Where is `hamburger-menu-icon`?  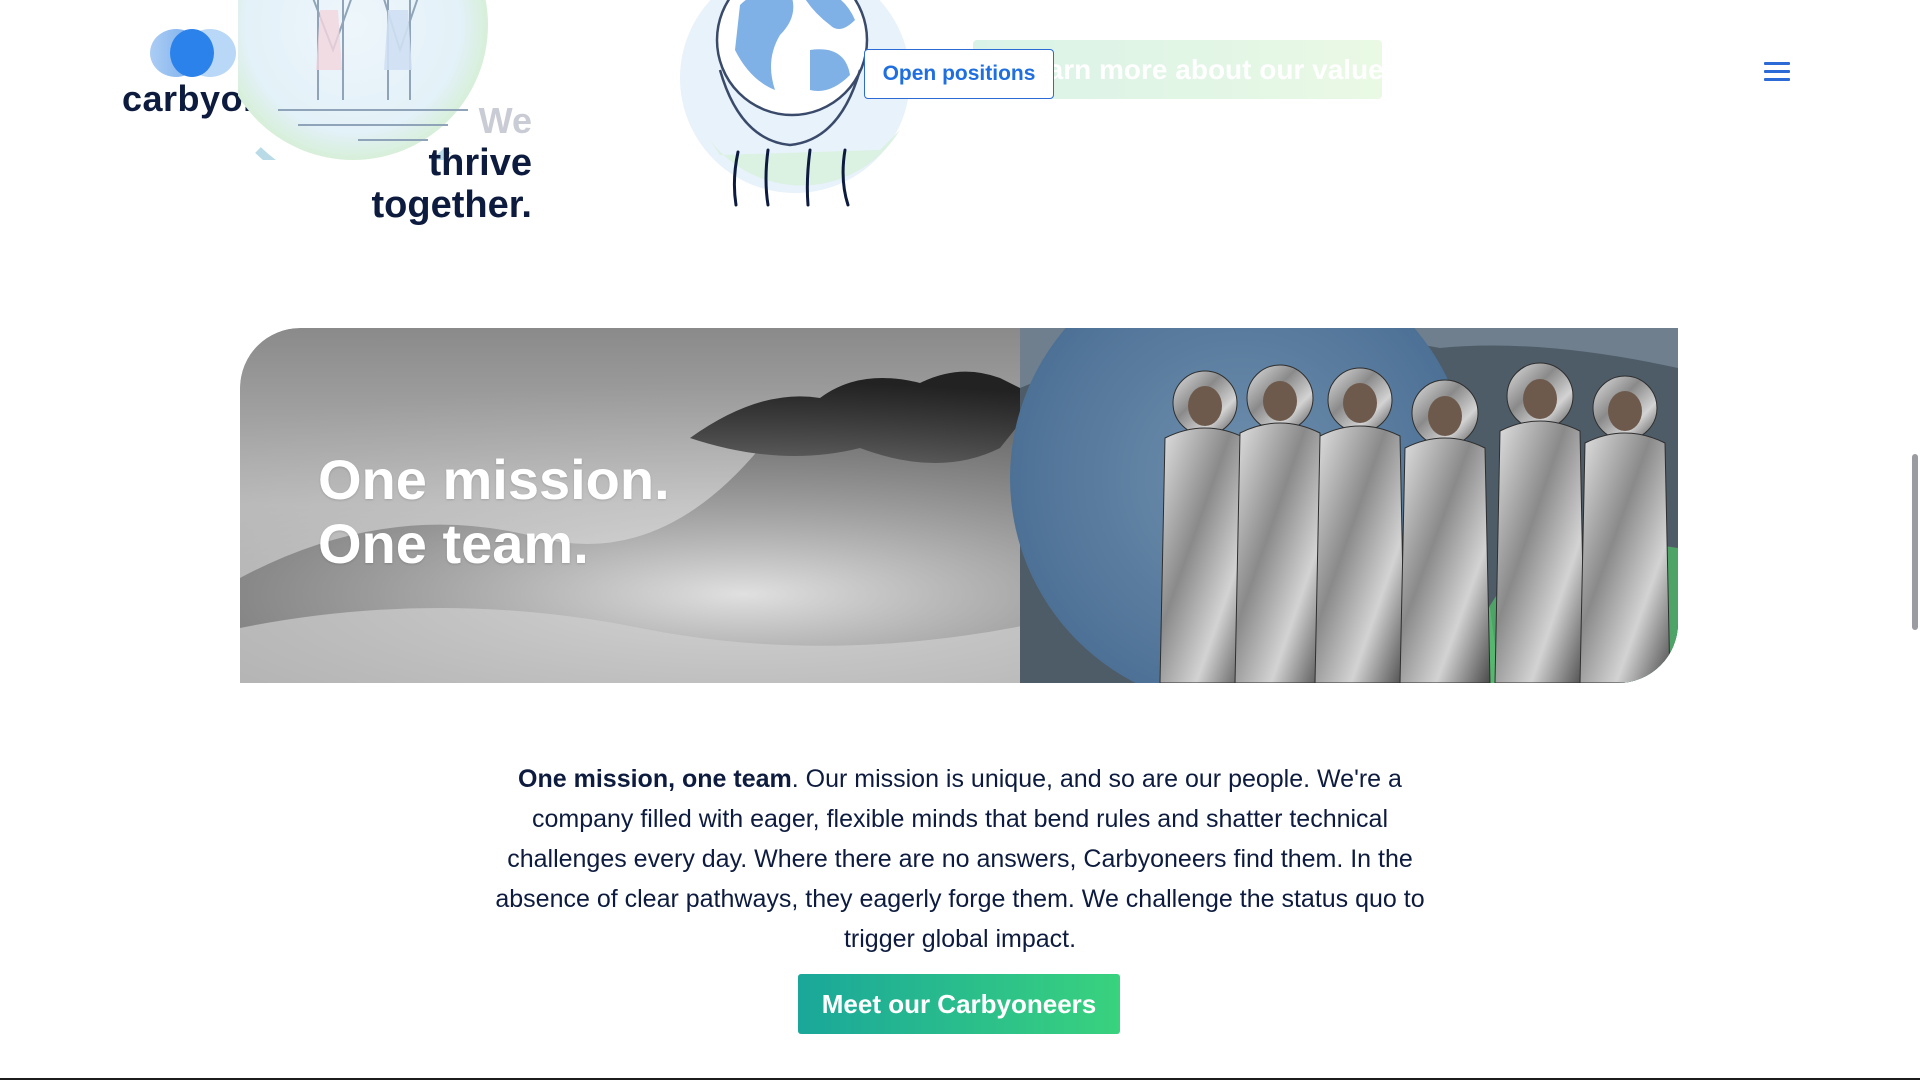 hamburger-menu-icon is located at coordinates (1777, 73).